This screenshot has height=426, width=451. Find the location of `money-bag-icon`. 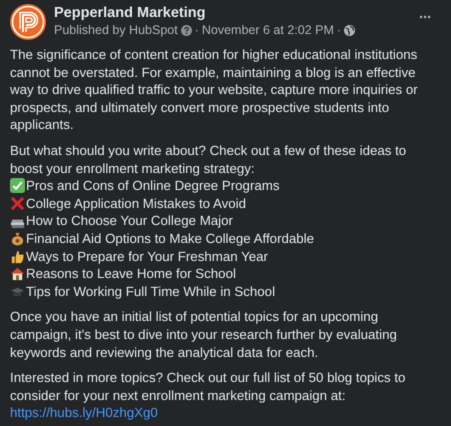

money-bag-icon is located at coordinates (17, 238).